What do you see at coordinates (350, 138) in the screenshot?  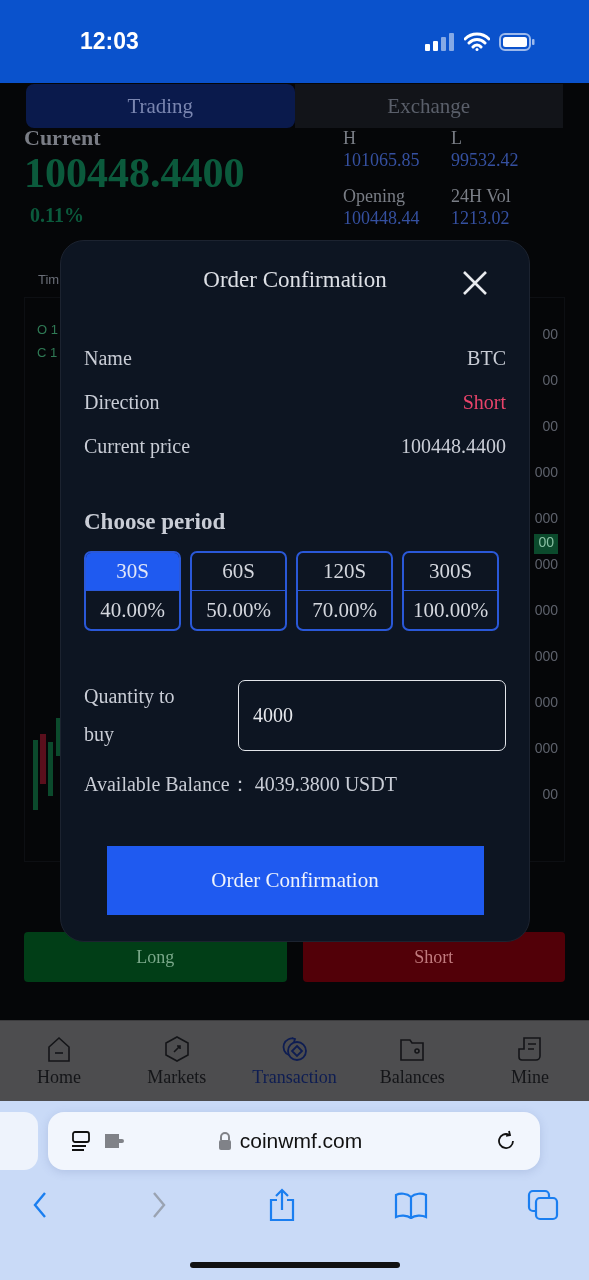 I see `stat-label: H` at bounding box center [350, 138].